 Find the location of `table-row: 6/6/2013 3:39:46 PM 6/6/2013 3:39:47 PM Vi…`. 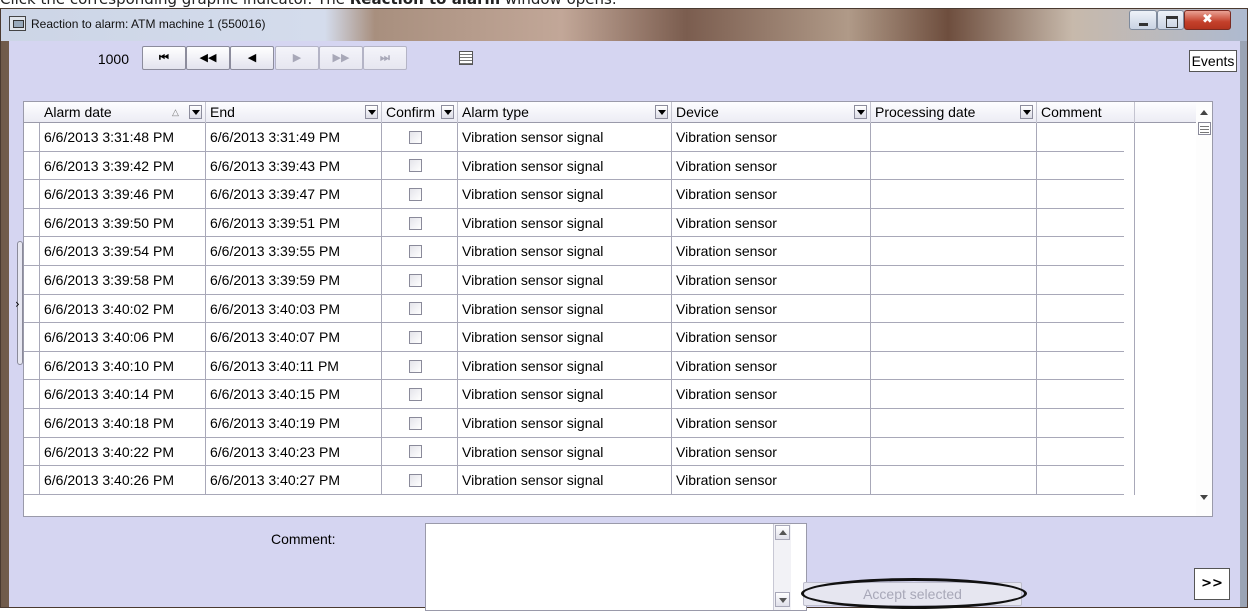

table-row: 6/6/2013 3:39:46 PM 6/6/2013 3:39:47 PM Vi… is located at coordinates (579, 194).